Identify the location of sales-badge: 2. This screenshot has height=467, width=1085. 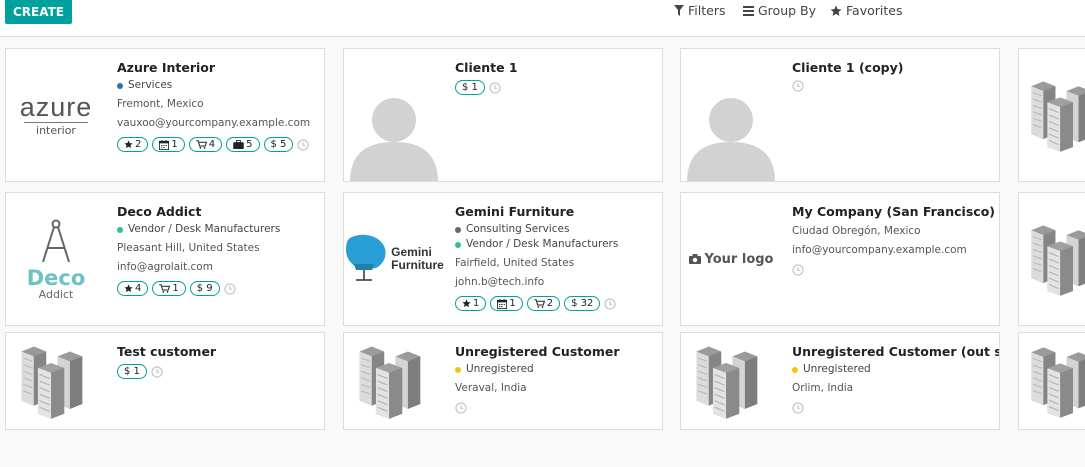
(543, 303).